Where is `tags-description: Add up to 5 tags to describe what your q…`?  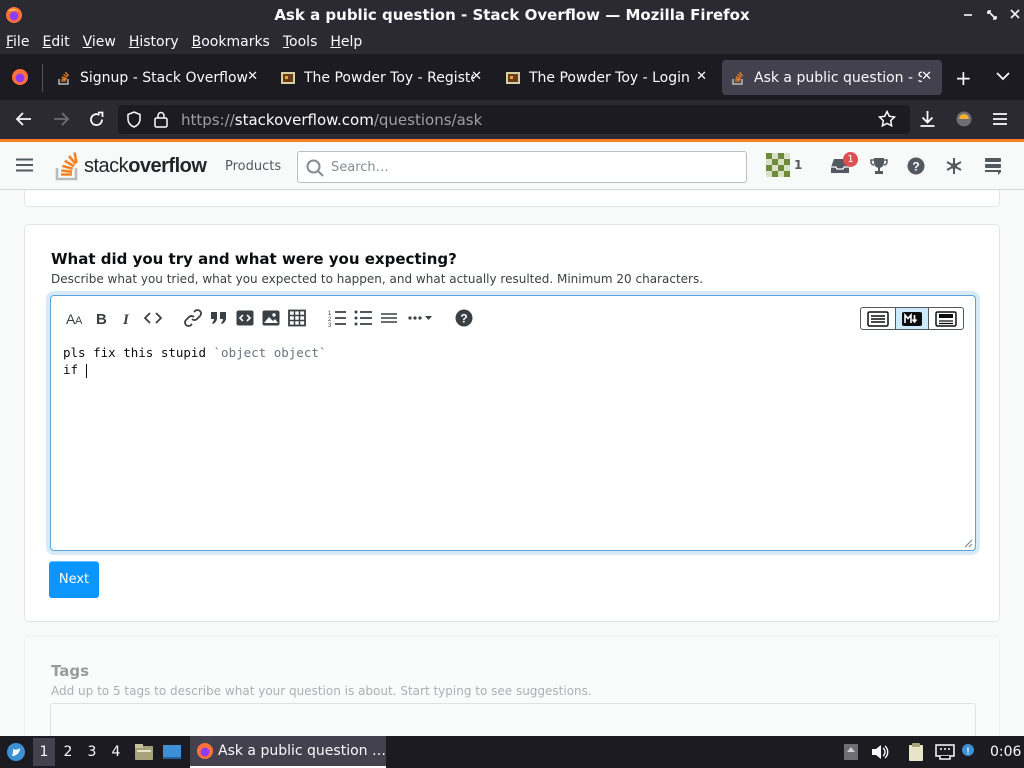
tags-description: Add up to 5 tags to describe what your q… is located at coordinates (321, 691).